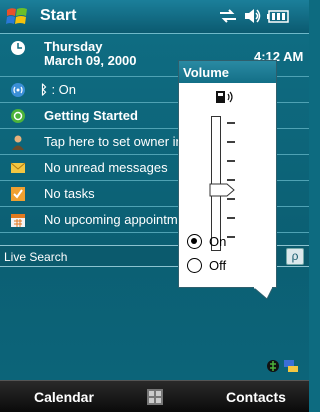  Describe the element at coordinates (18, 220) in the screenshot. I see `calendar-icon` at that location.